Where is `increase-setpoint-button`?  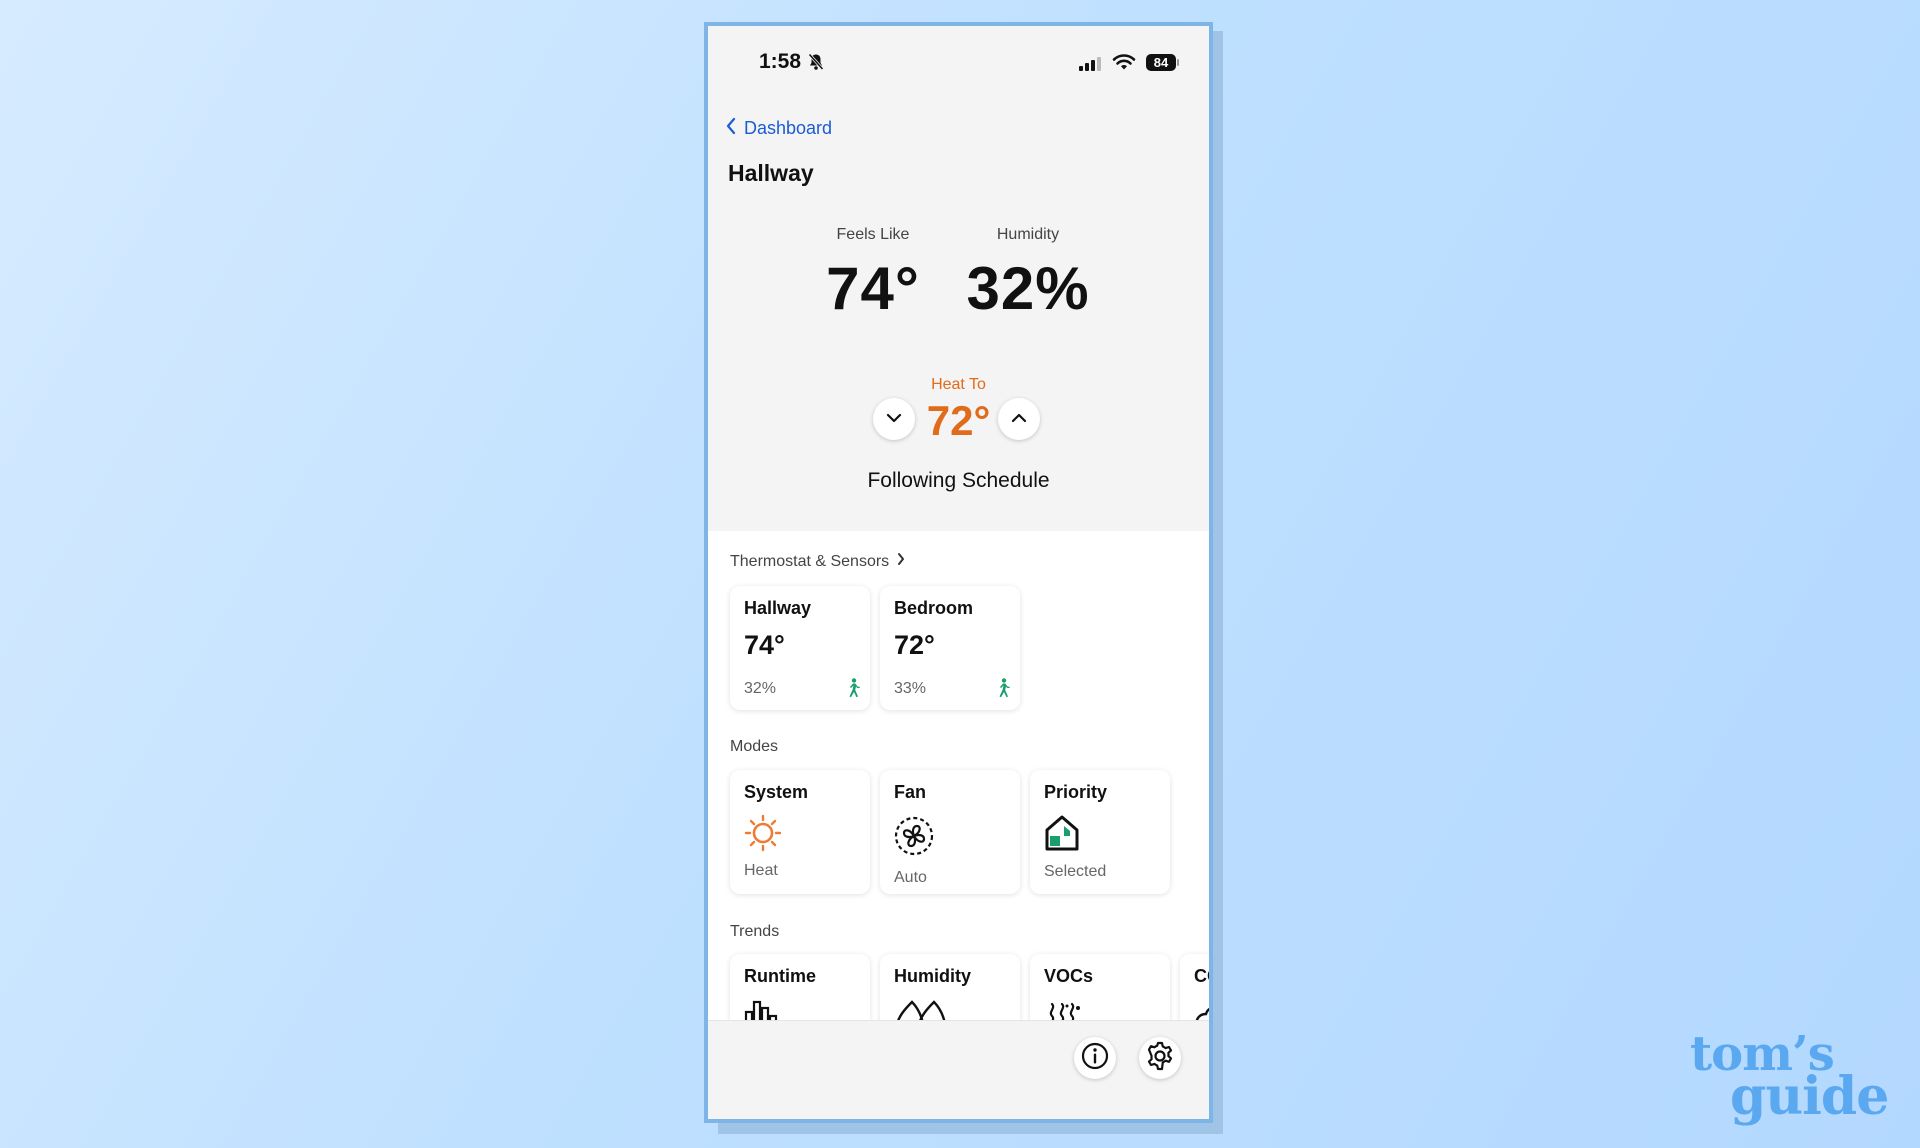 increase-setpoint-button is located at coordinates (1019, 419).